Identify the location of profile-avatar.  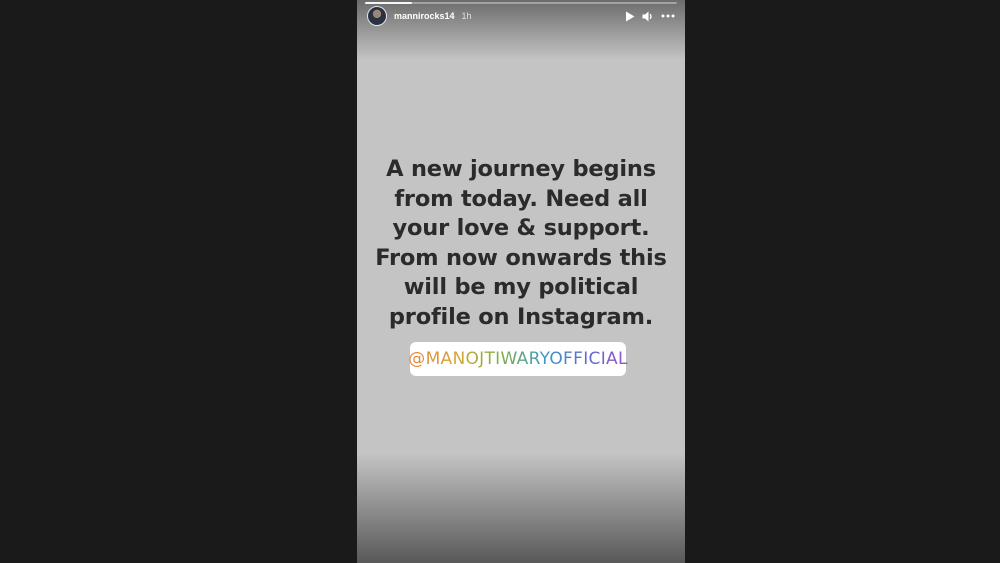
(377, 16).